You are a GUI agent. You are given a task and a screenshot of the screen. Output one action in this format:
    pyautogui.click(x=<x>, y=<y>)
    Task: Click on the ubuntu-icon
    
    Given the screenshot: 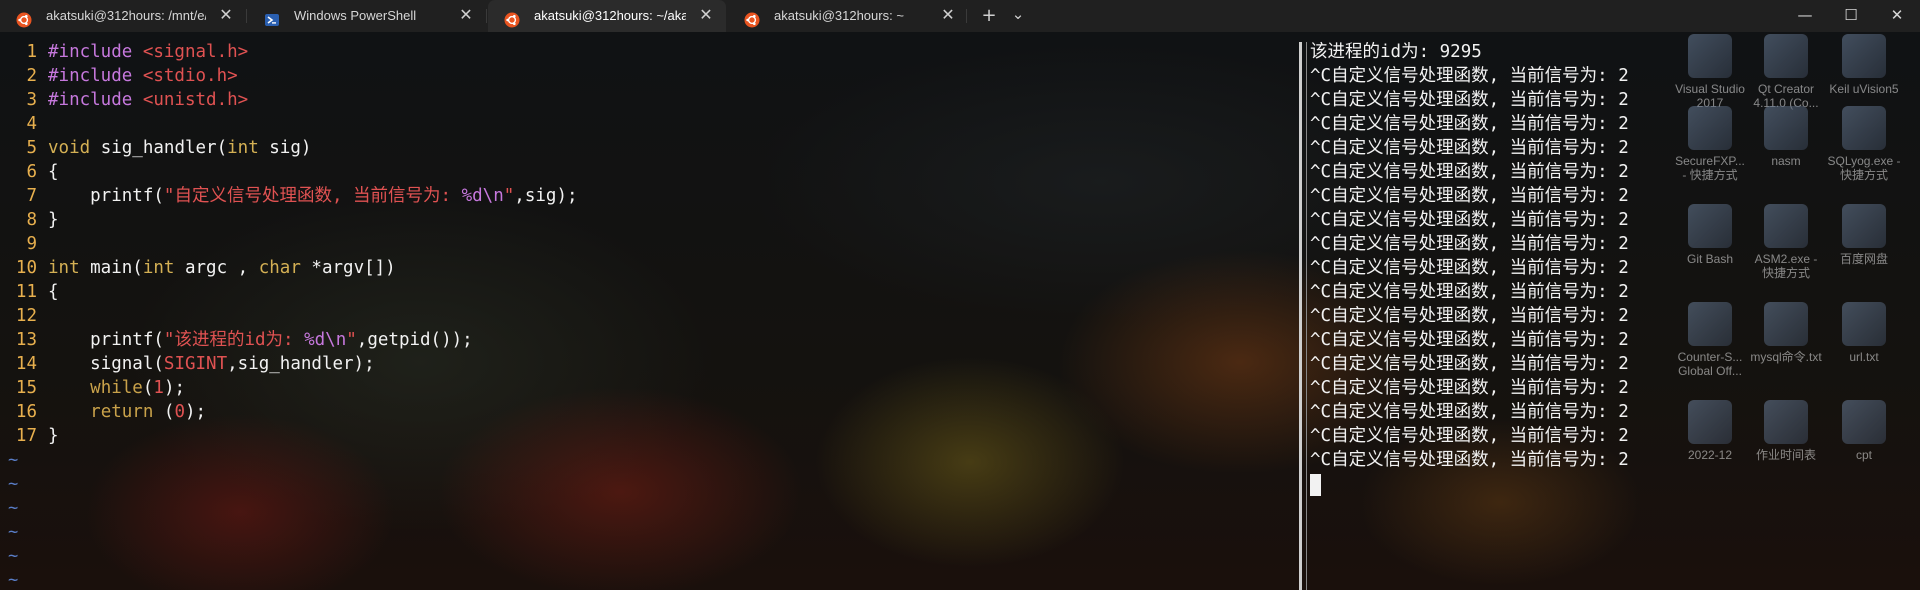 What is the action you would take?
    pyautogui.click(x=512, y=18)
    